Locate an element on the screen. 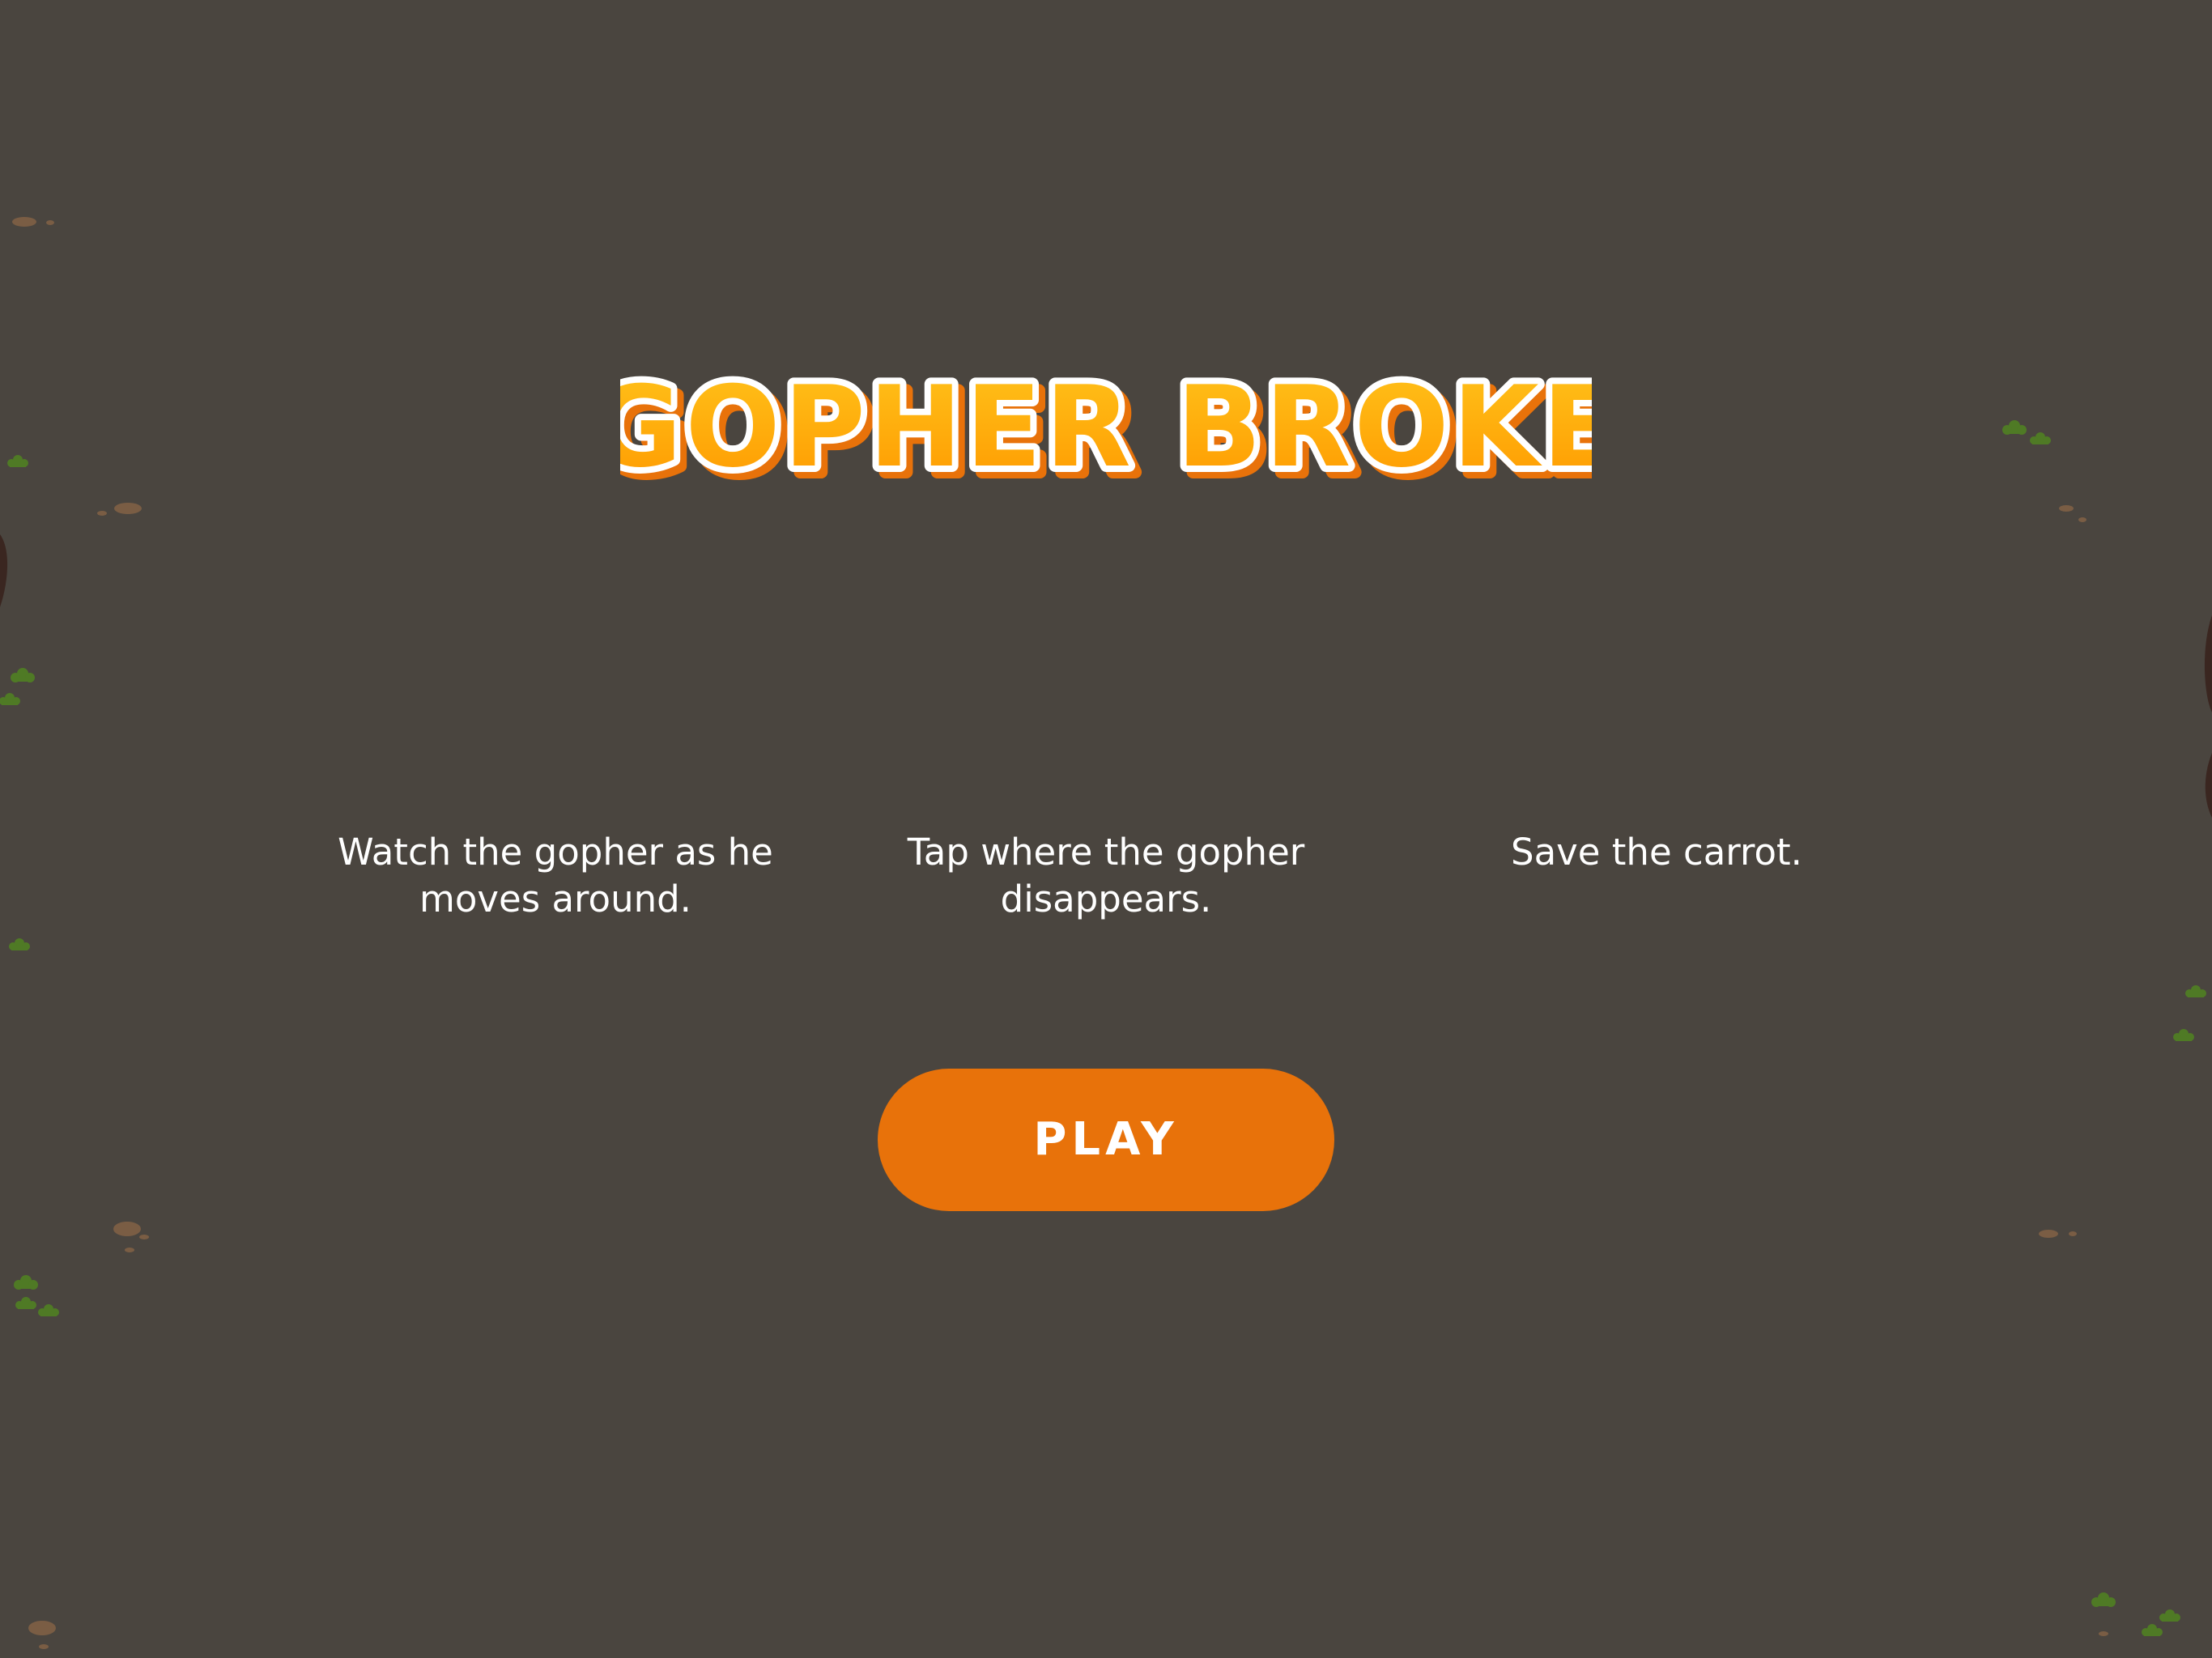 The width and height of the screenshot is (2212, 1658). instruction-watch: Watch the gopher as he moves around. is located at coordinates (556, 875).